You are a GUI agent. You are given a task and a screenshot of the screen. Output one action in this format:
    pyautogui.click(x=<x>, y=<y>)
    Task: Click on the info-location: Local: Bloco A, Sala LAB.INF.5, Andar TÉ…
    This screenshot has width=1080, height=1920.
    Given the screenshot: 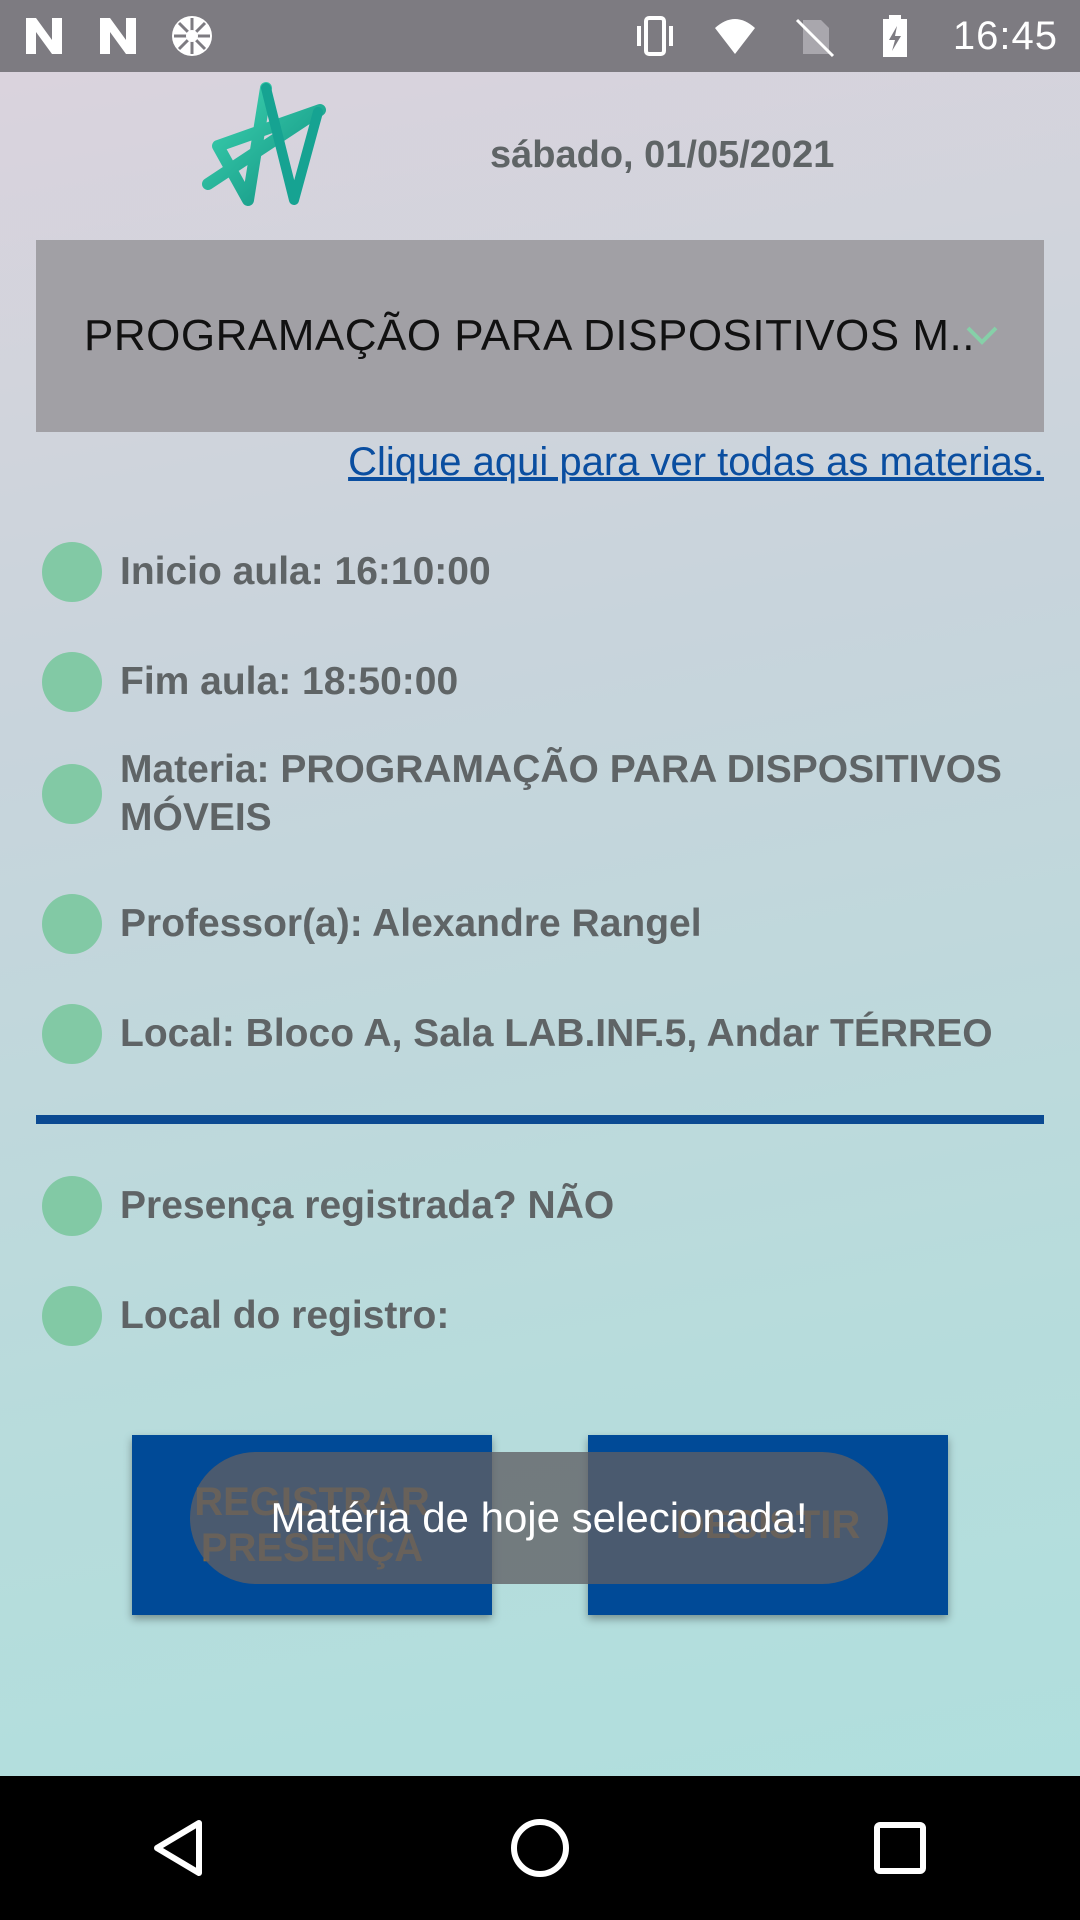 What is the action you would take?
    pyautogui.click(x=556, y=1033)
    